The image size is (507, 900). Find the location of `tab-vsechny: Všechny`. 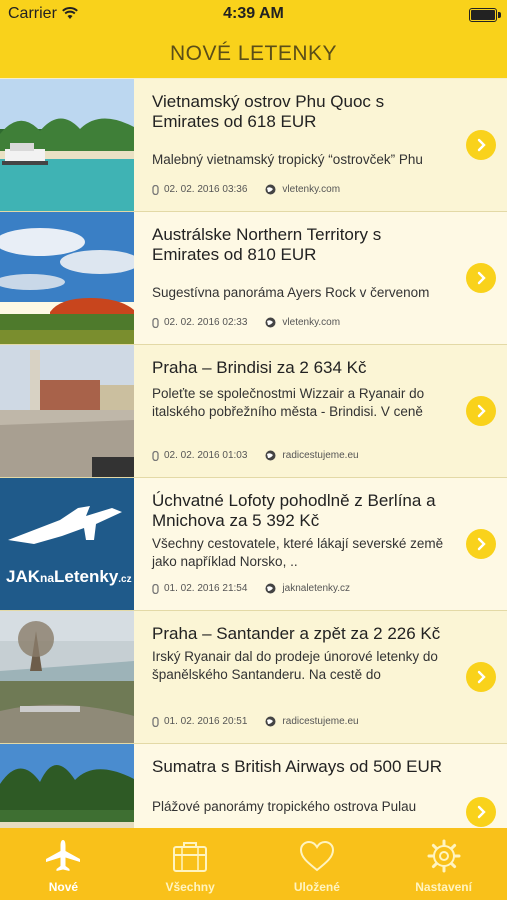

tab-vsechny: Všechny is located at coordinates (190, 864).